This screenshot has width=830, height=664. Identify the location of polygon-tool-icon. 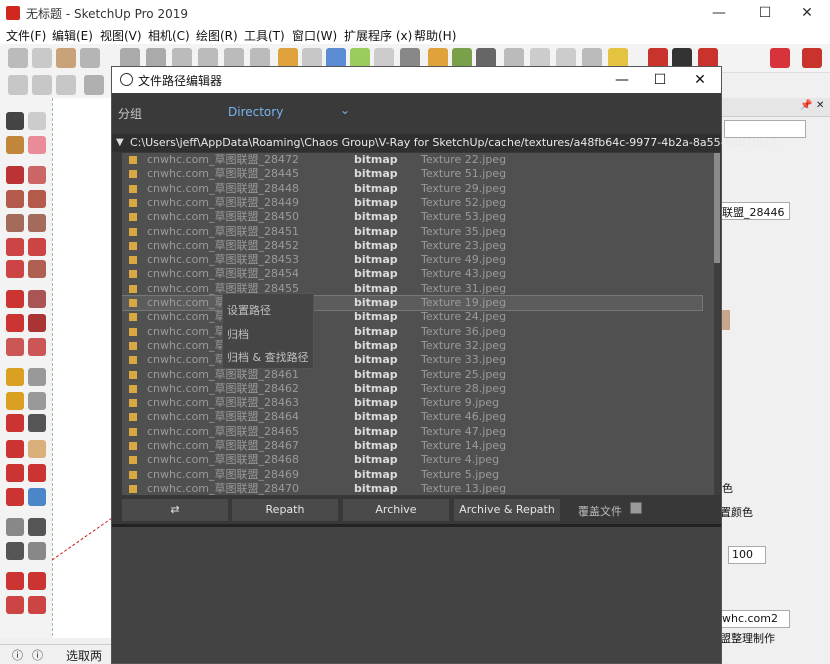
(37, 223).